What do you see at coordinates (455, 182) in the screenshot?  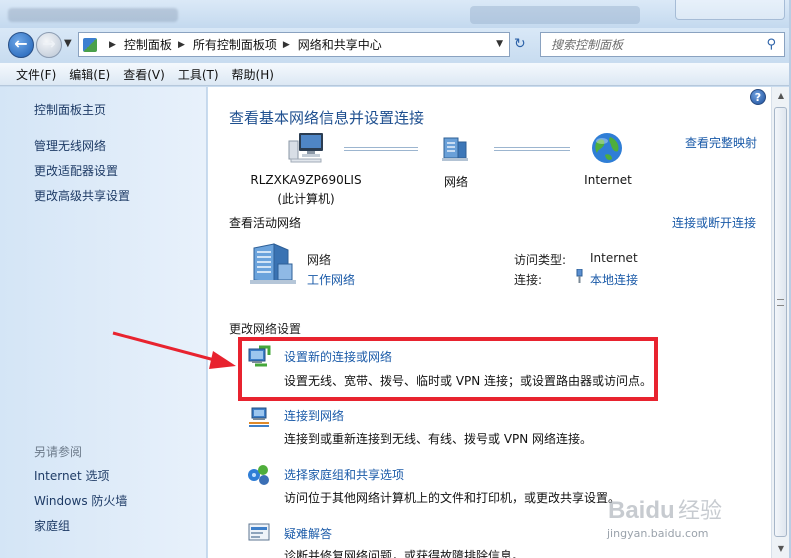 I see `network-node-label: 网络` at bounding box center [455, 182].